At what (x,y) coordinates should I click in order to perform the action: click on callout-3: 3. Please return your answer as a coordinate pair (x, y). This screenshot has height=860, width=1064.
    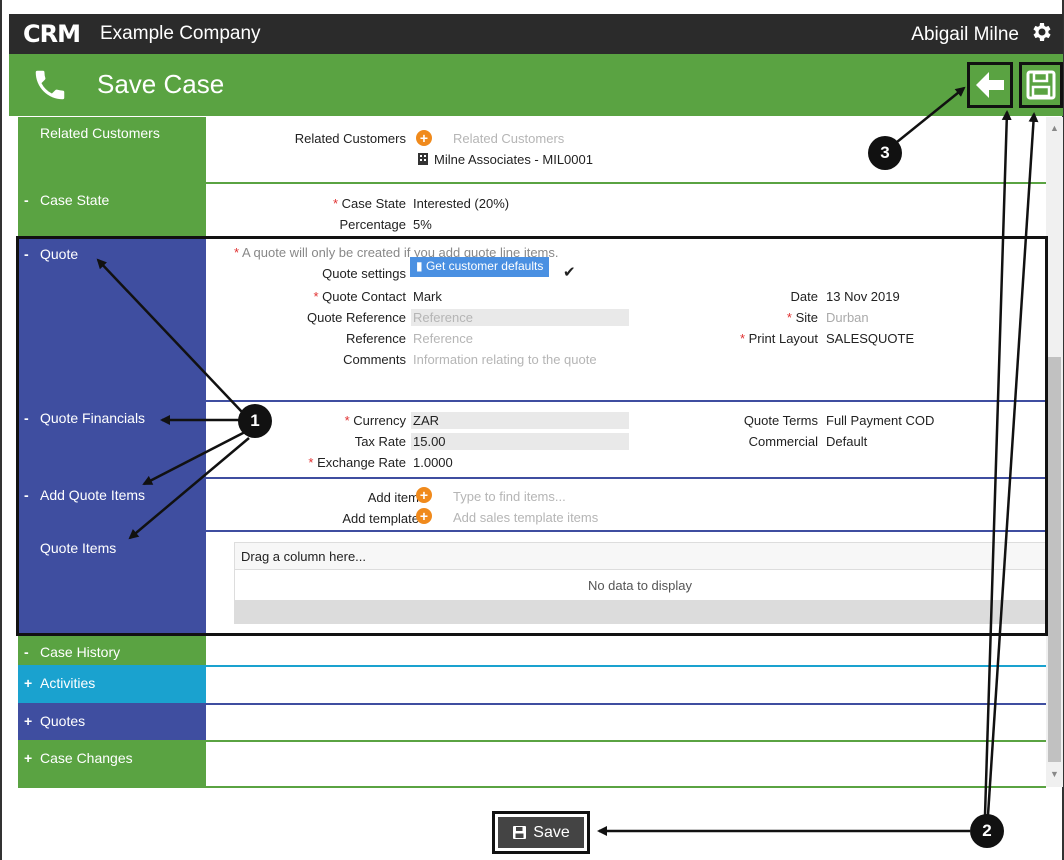
    Looking at the image, I should click on (885, 153).